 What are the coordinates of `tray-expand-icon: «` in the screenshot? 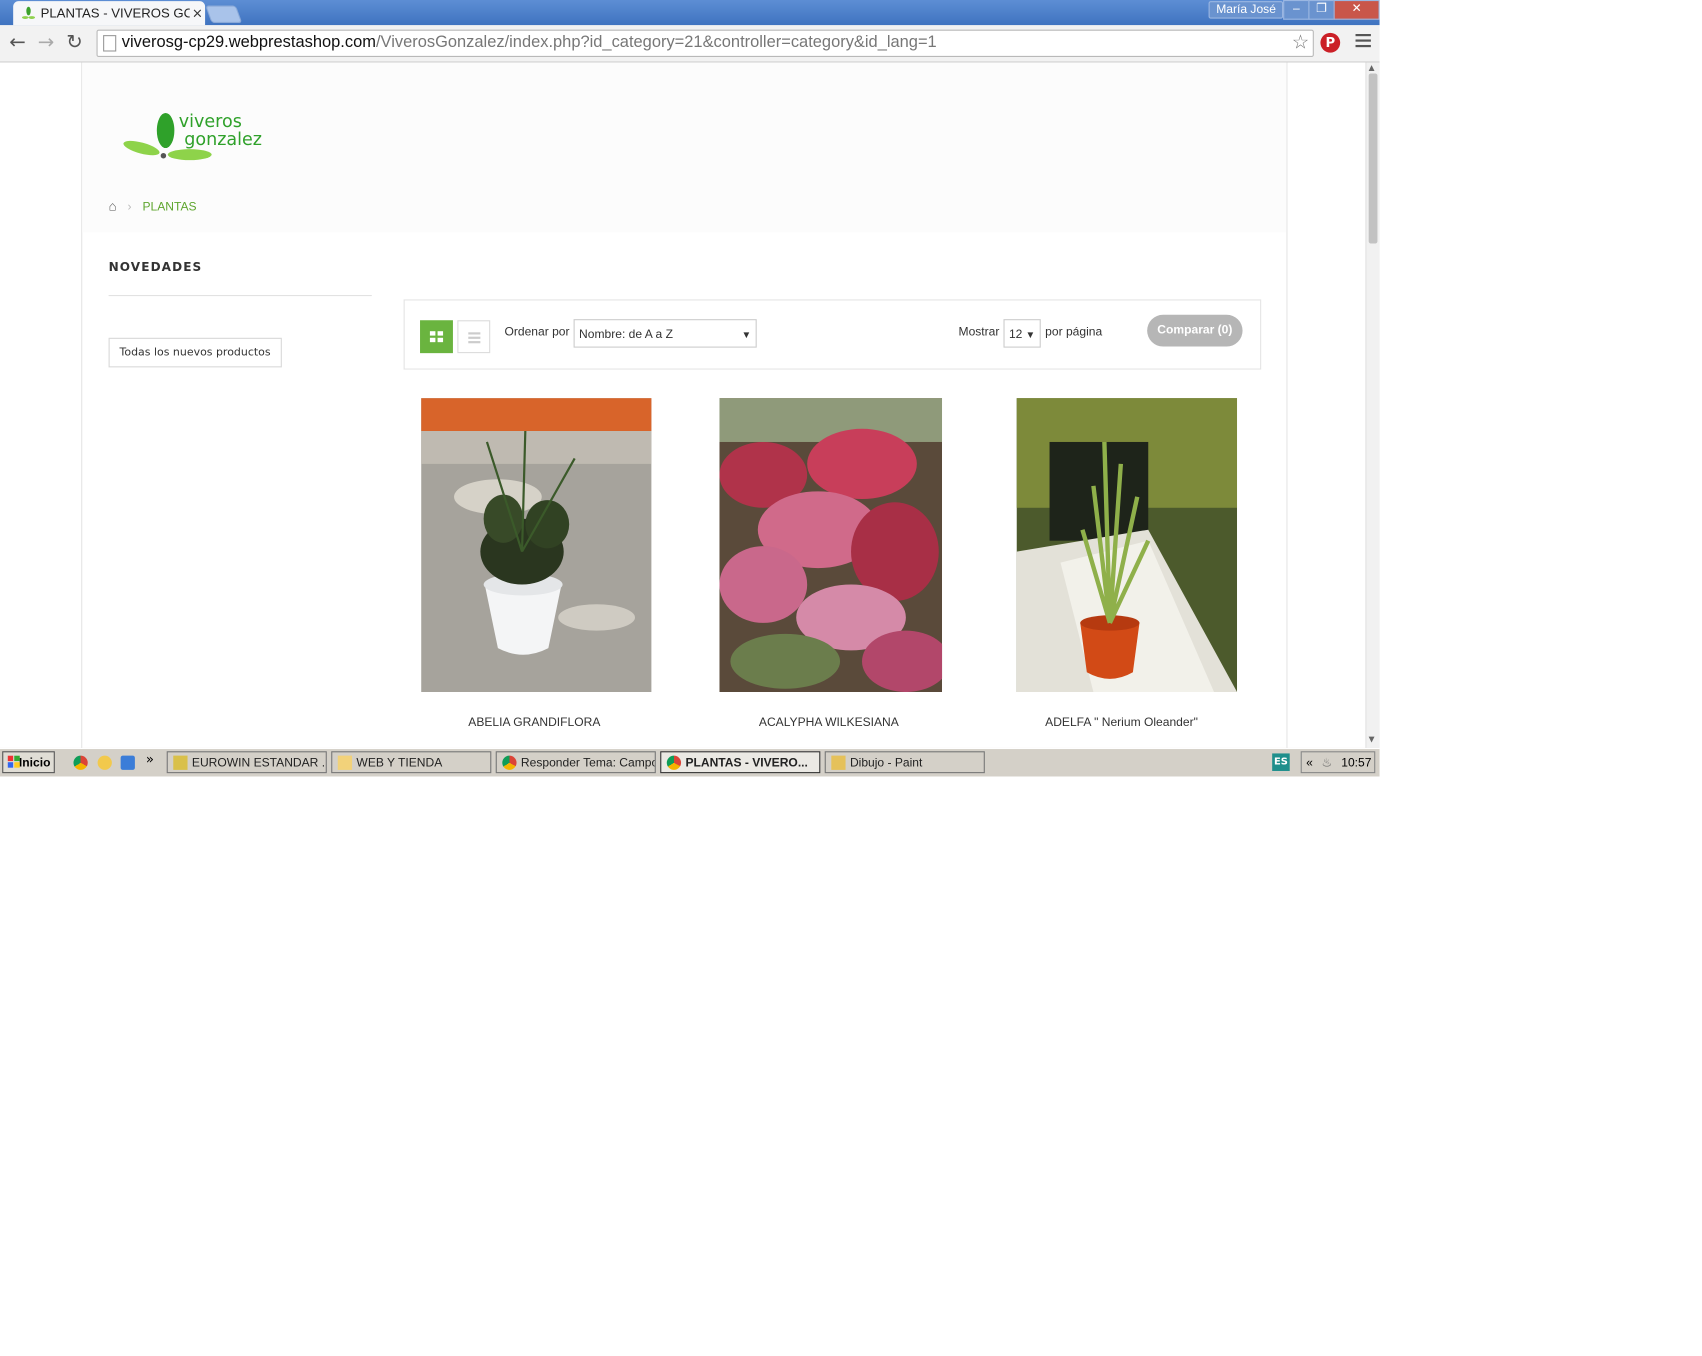 It's located at (1309, 763).